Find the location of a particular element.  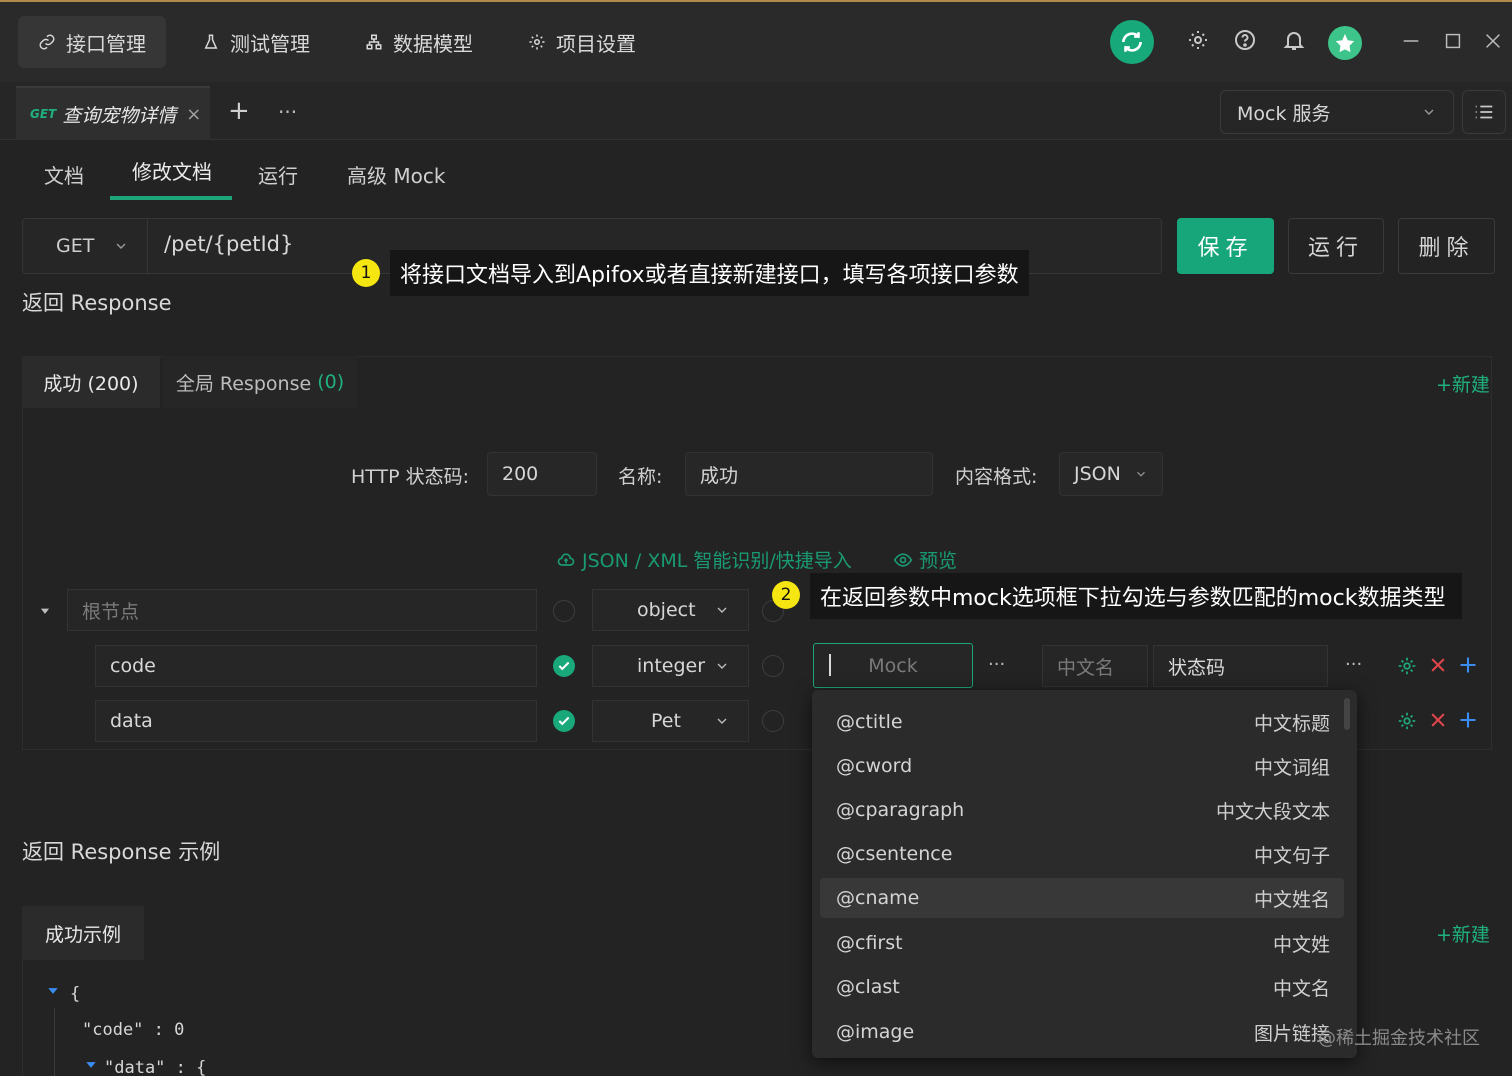

hierarchy-icon is located at coordinates (374, 42).